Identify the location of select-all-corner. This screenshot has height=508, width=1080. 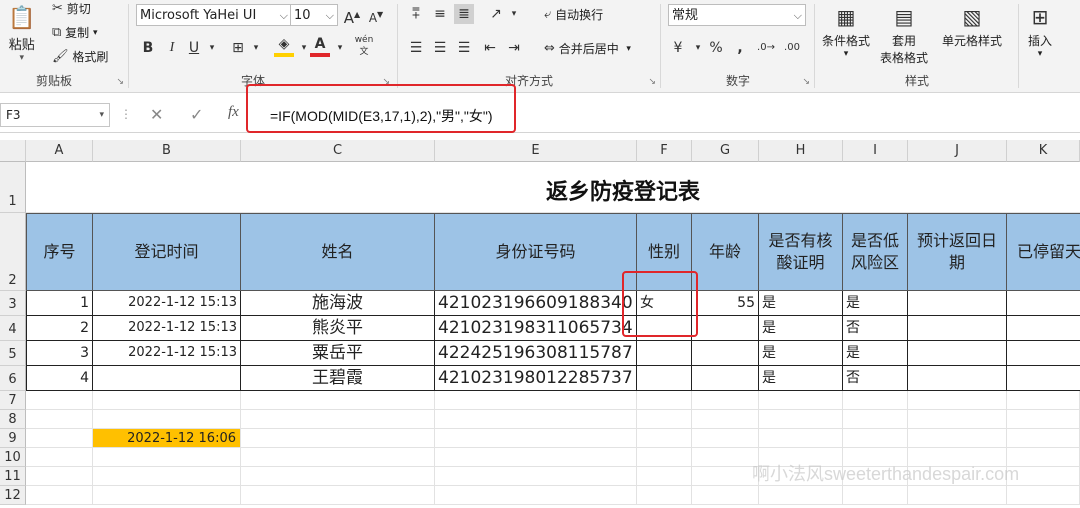
(13, 151).